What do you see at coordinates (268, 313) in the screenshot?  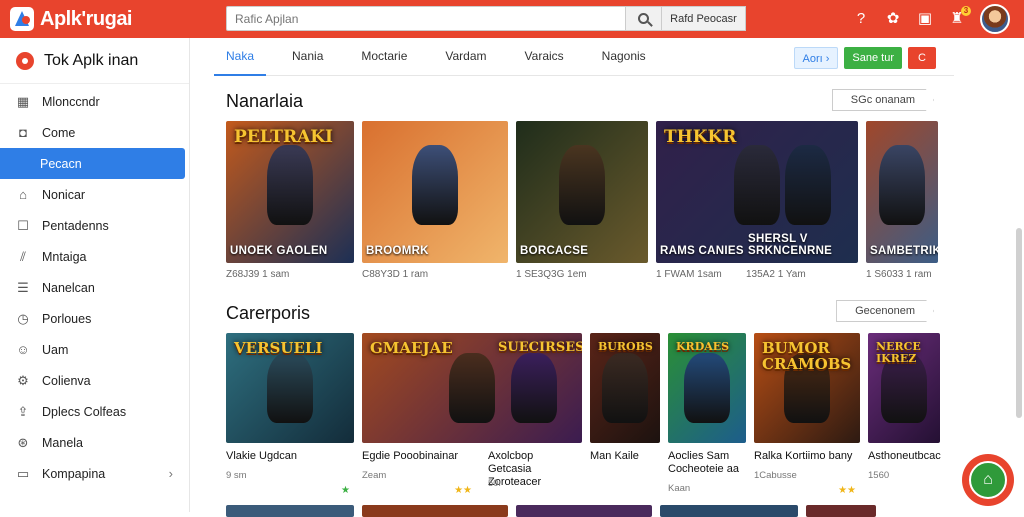 I see `section-title-2: Carerporis` at bounding box center [268, 313].